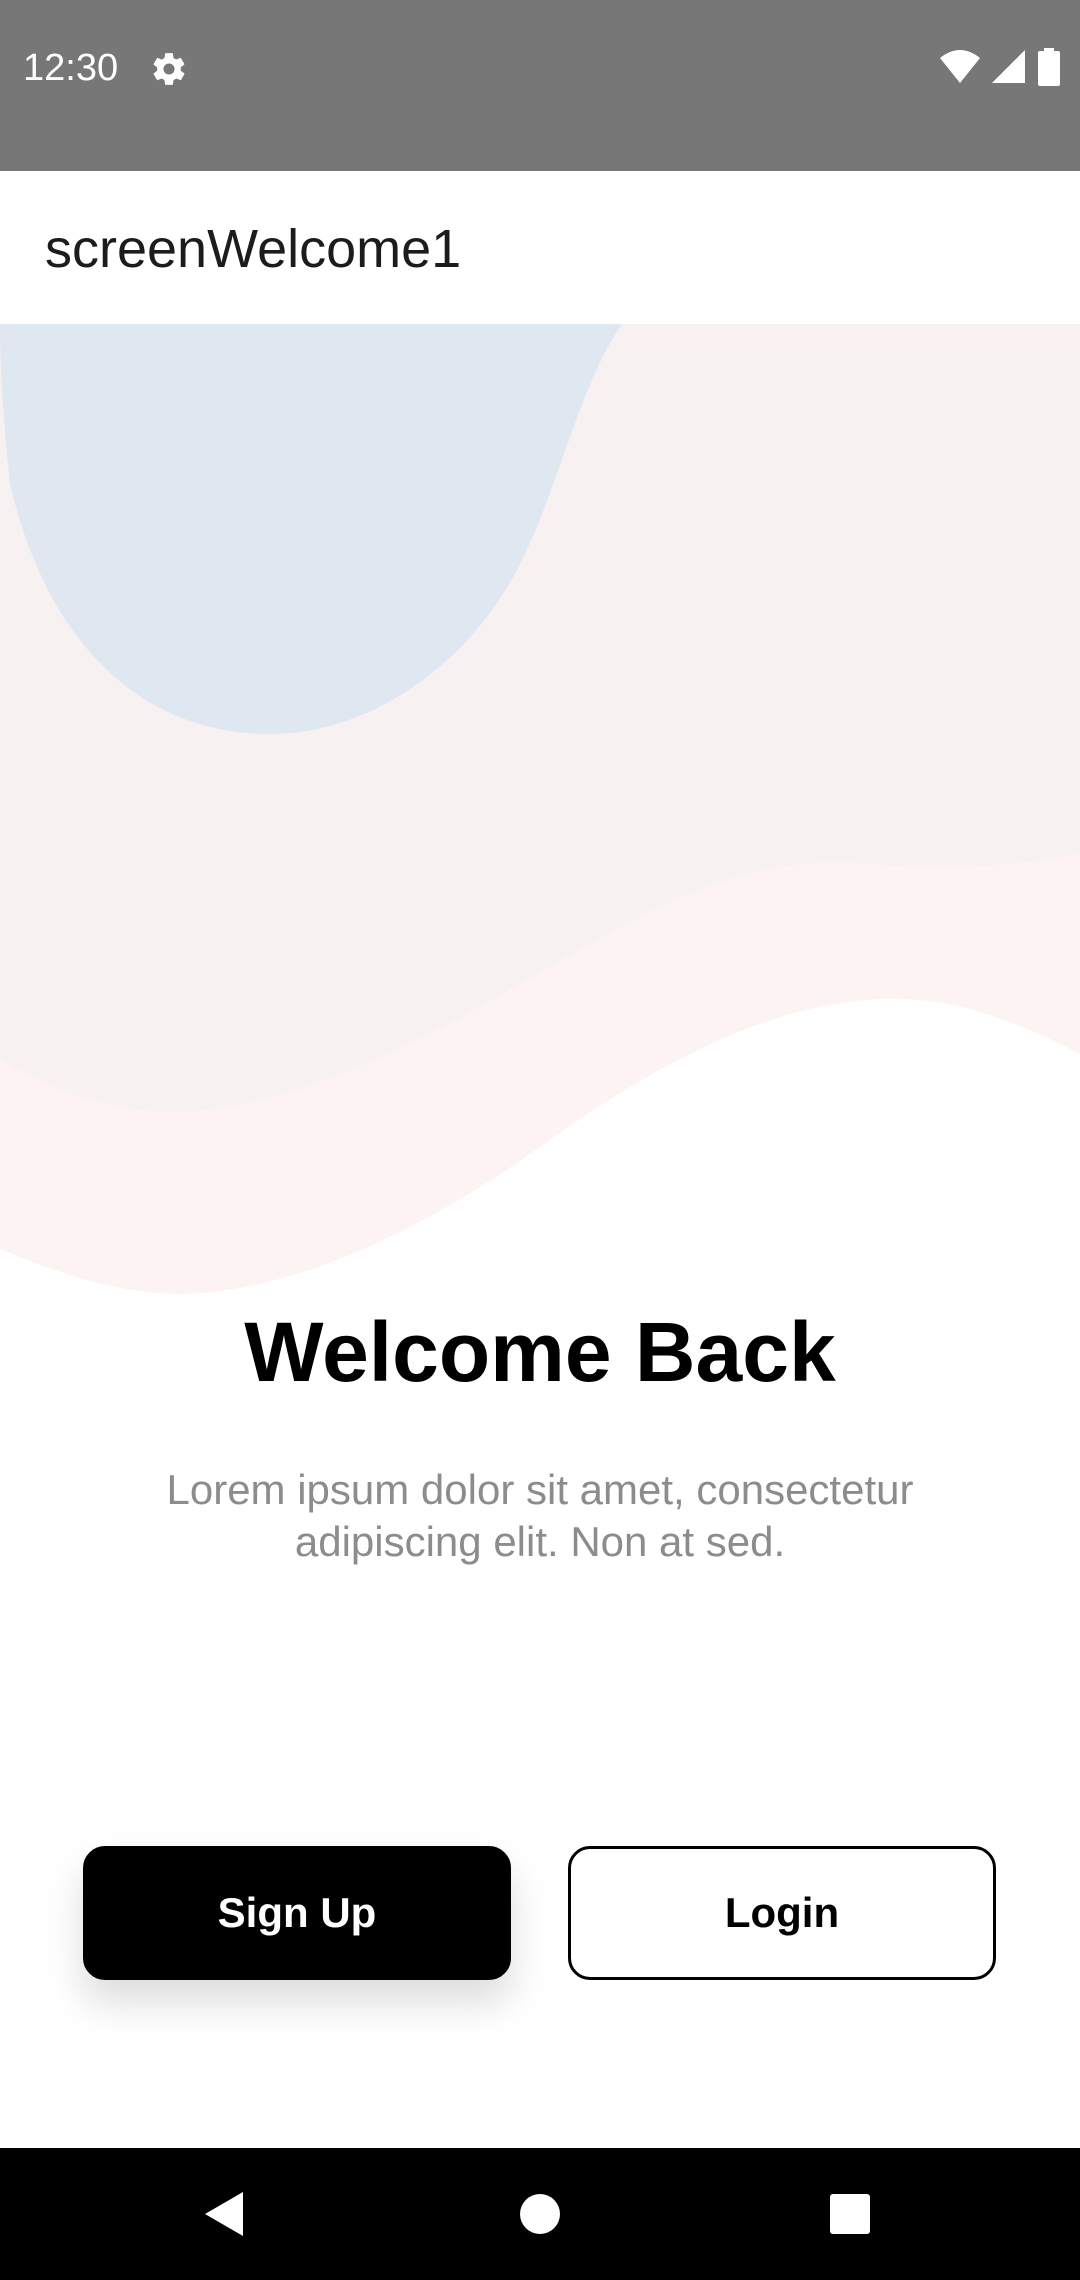 The width and height of the screenshot is (1080, 2280). I want to click on app-bar: screenWelcome1, so click(540, 247).